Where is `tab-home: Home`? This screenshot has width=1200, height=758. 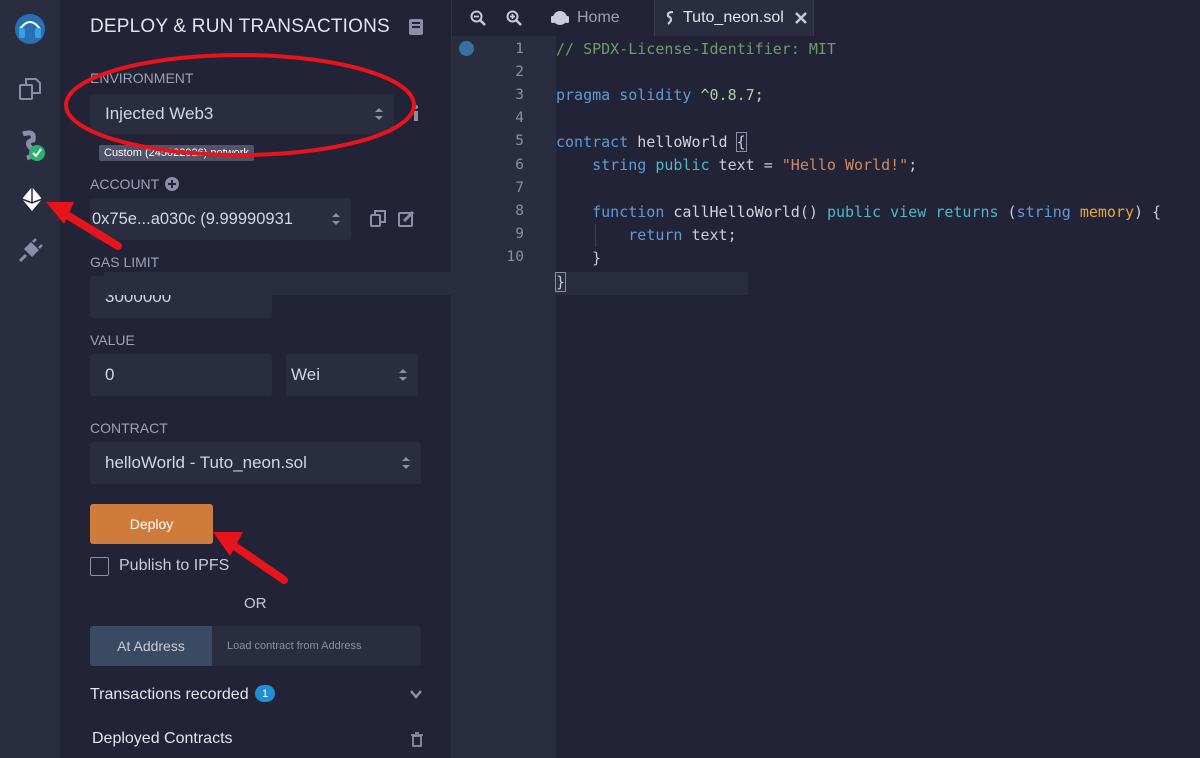 tab-home: Home is located at coordinates (600, 18).